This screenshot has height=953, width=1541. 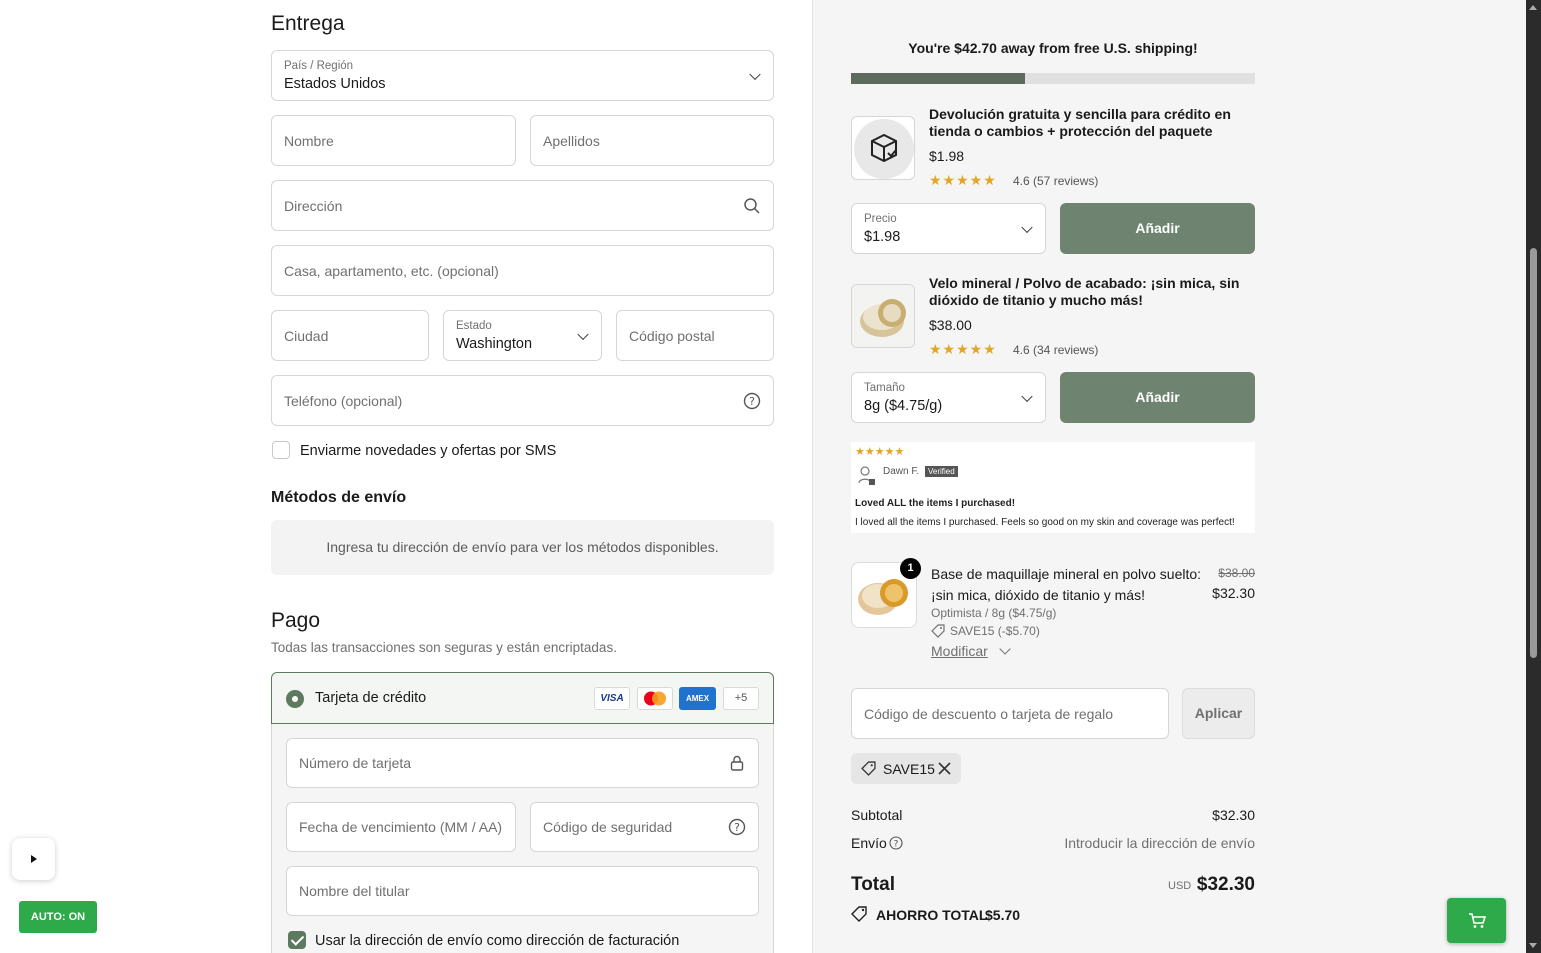 What do you see at coordinates (612, 698) in the screenshot?
I see `visa-icon: VISA` at bounding box center [612, 698].